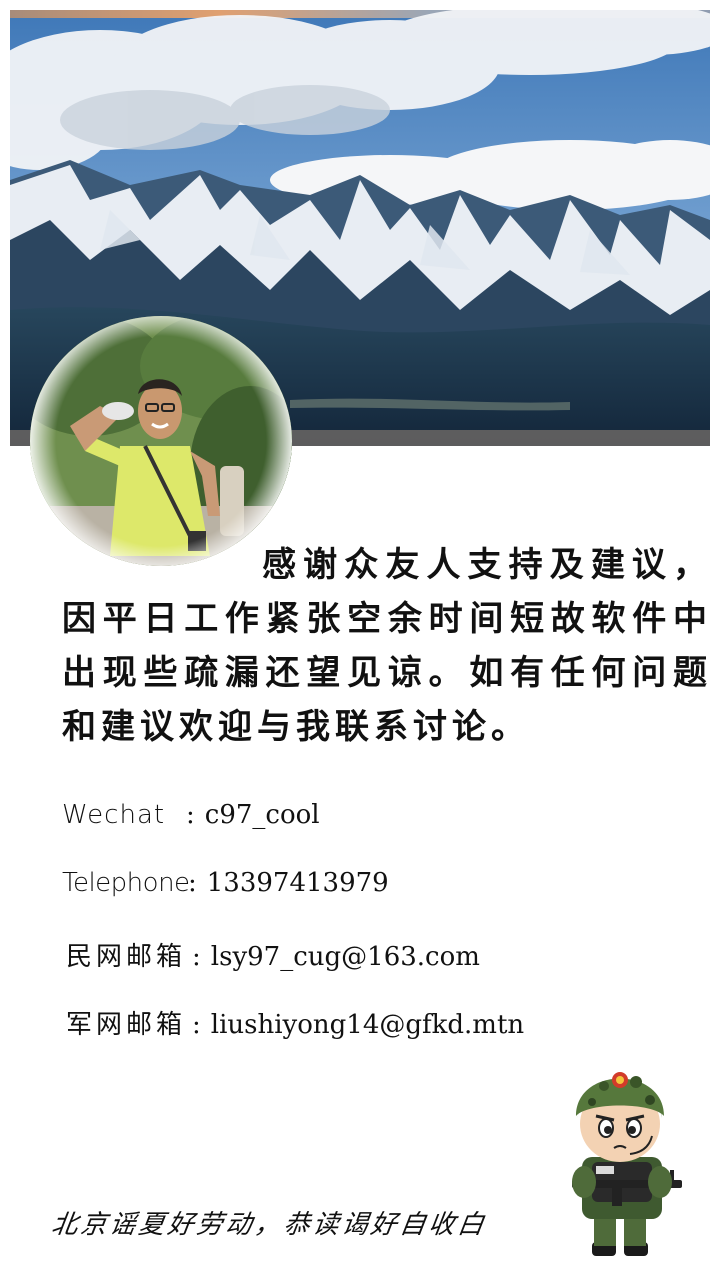  I want to click on avatar-fade, so click(161, 441).